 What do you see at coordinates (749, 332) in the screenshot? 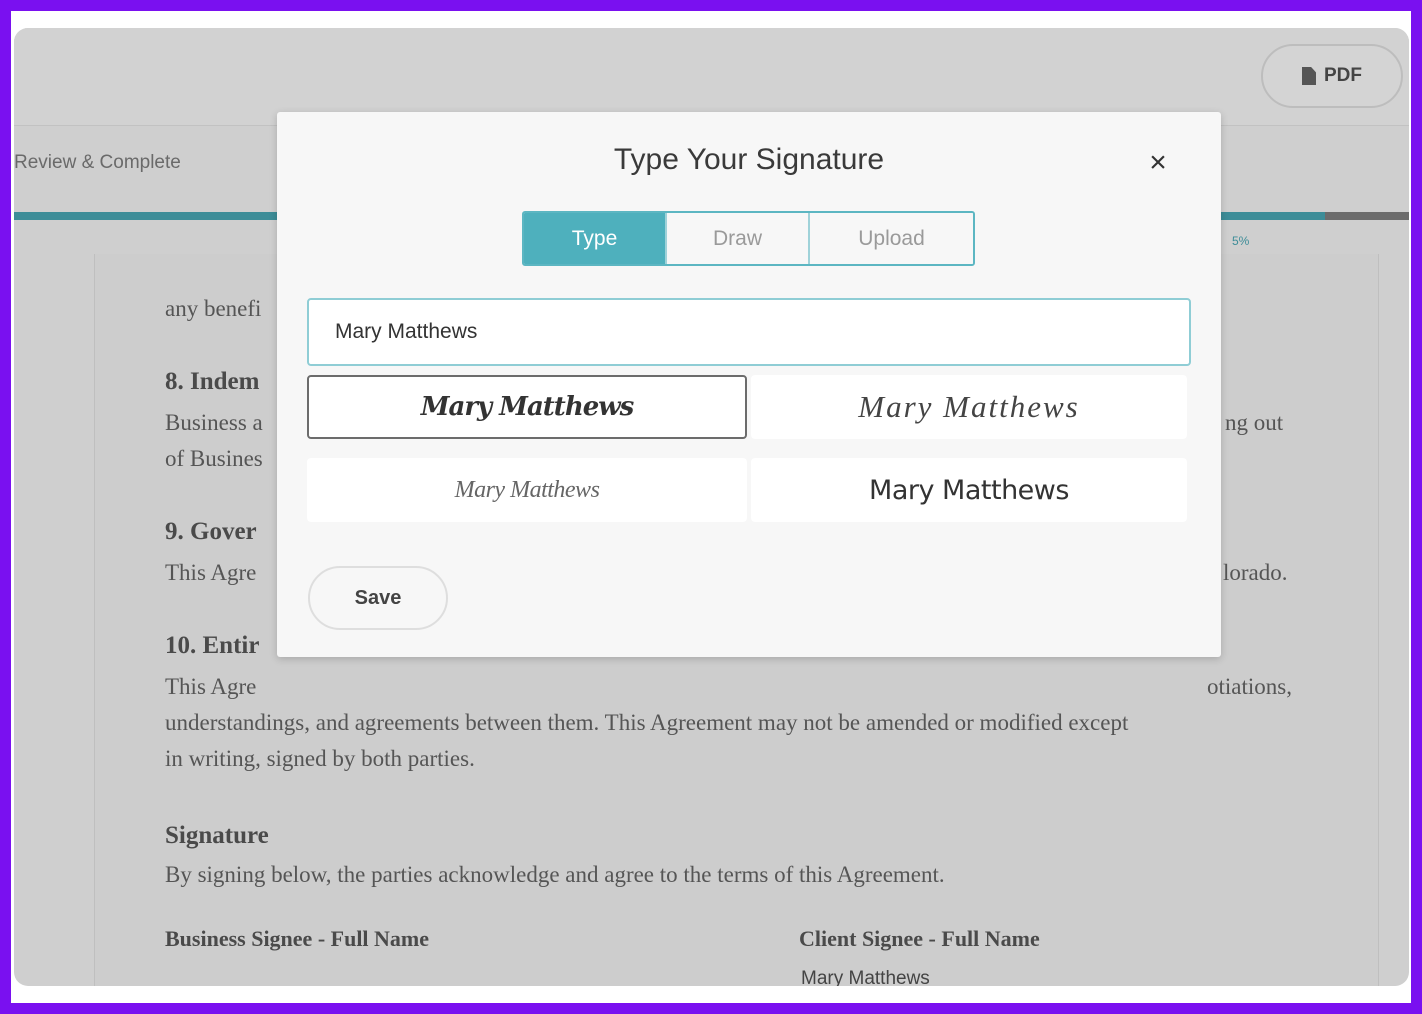
I see `signature-name-input` at bounding box center [749, 332].